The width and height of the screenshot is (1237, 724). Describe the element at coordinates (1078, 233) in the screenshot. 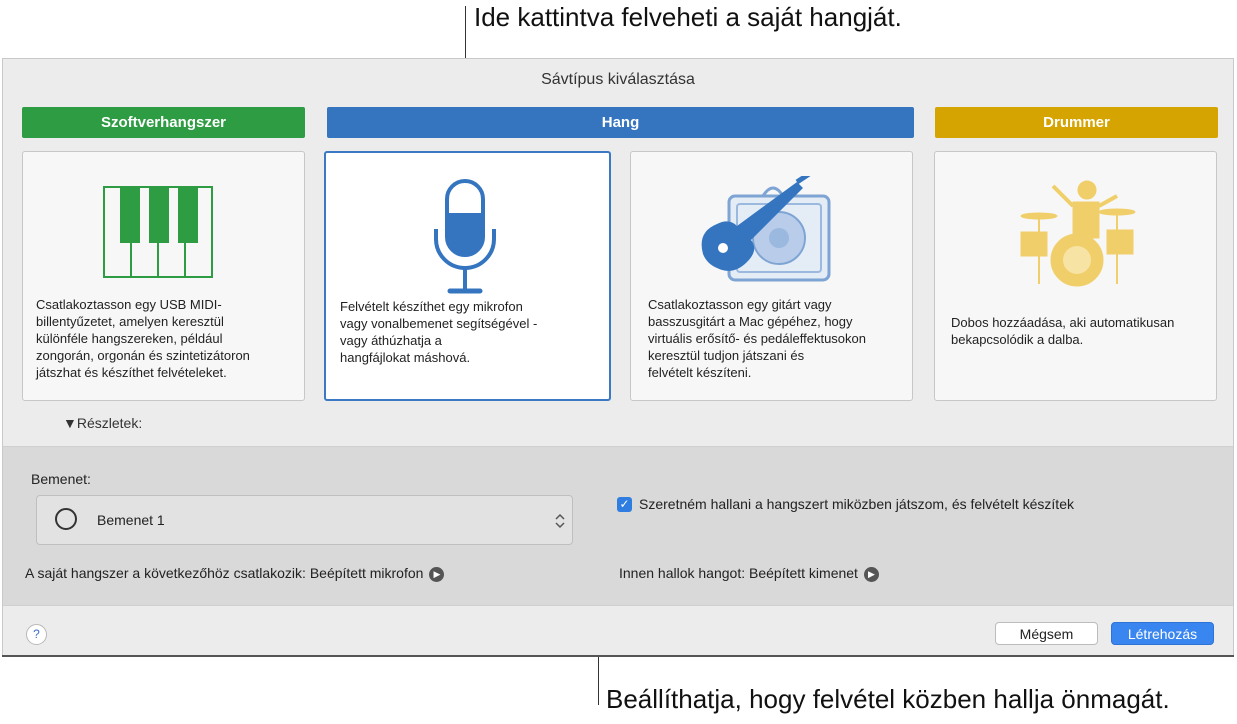

I see `drummer-icon` at that location.